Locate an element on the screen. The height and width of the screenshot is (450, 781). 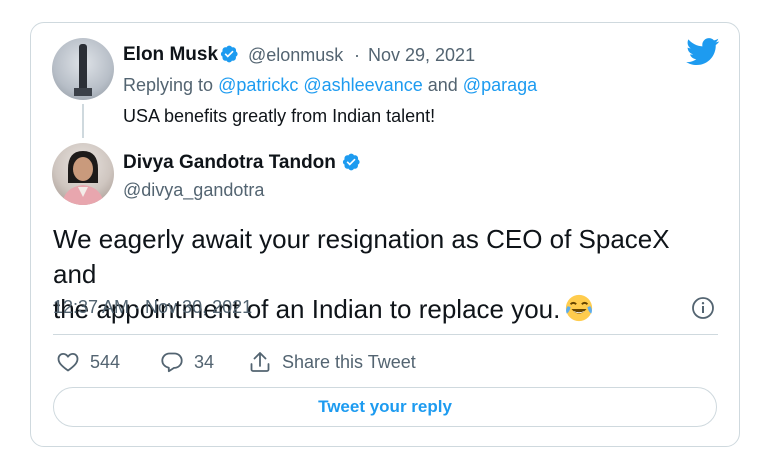
info-icon is located at coordinates (703, 308).